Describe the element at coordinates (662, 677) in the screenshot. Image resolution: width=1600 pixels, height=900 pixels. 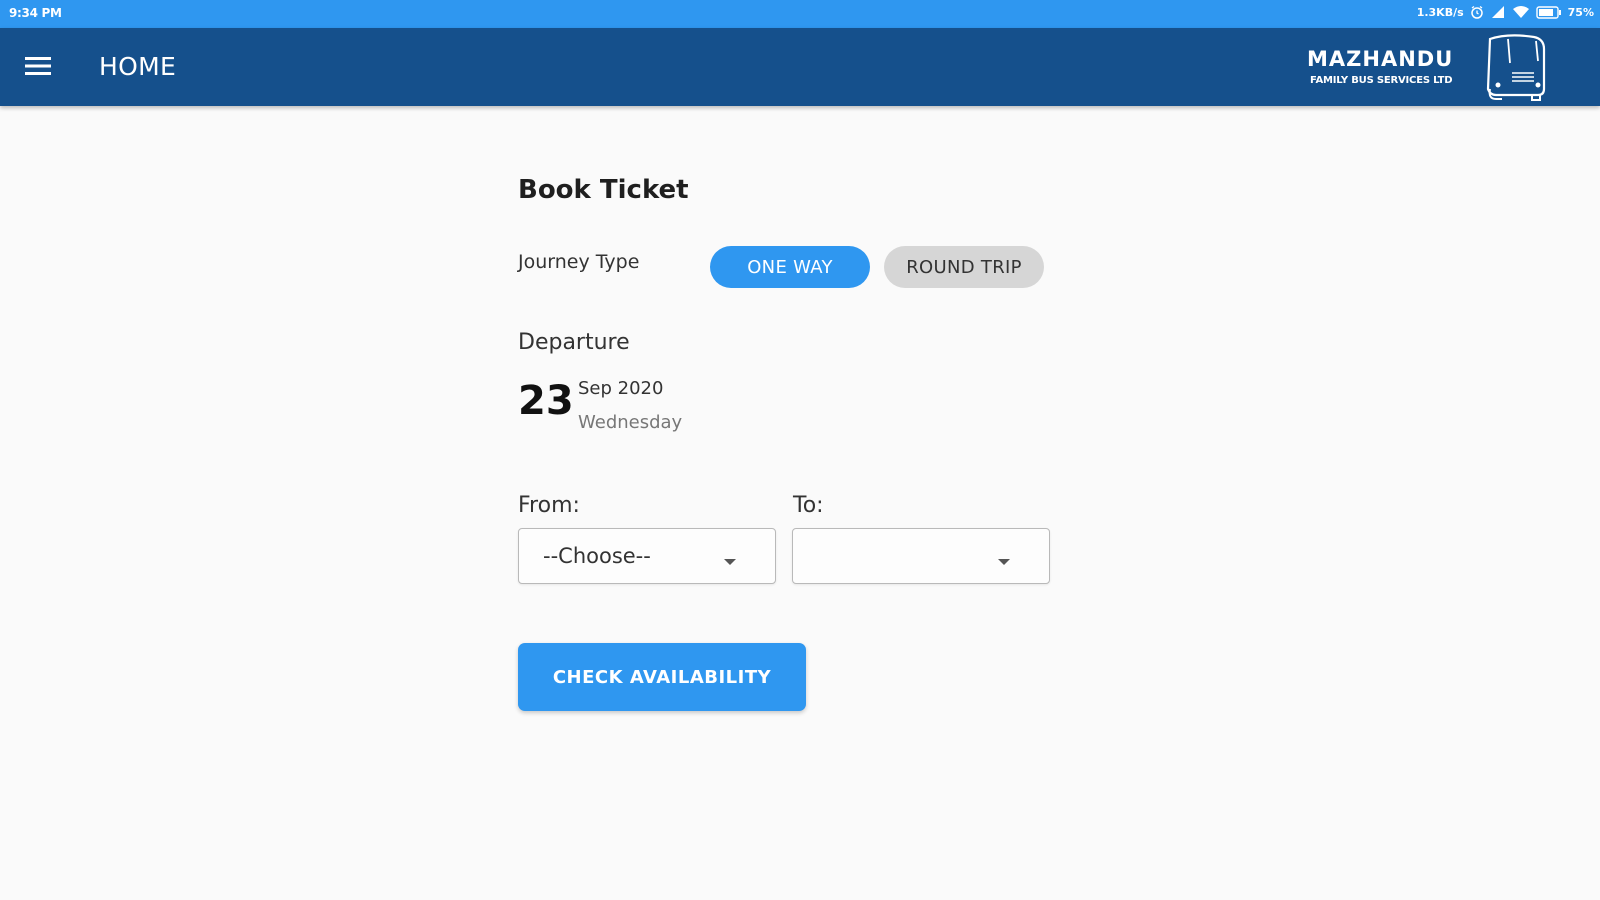
I see `check-availability-button: CHECK AVAILABILITY` at that location.